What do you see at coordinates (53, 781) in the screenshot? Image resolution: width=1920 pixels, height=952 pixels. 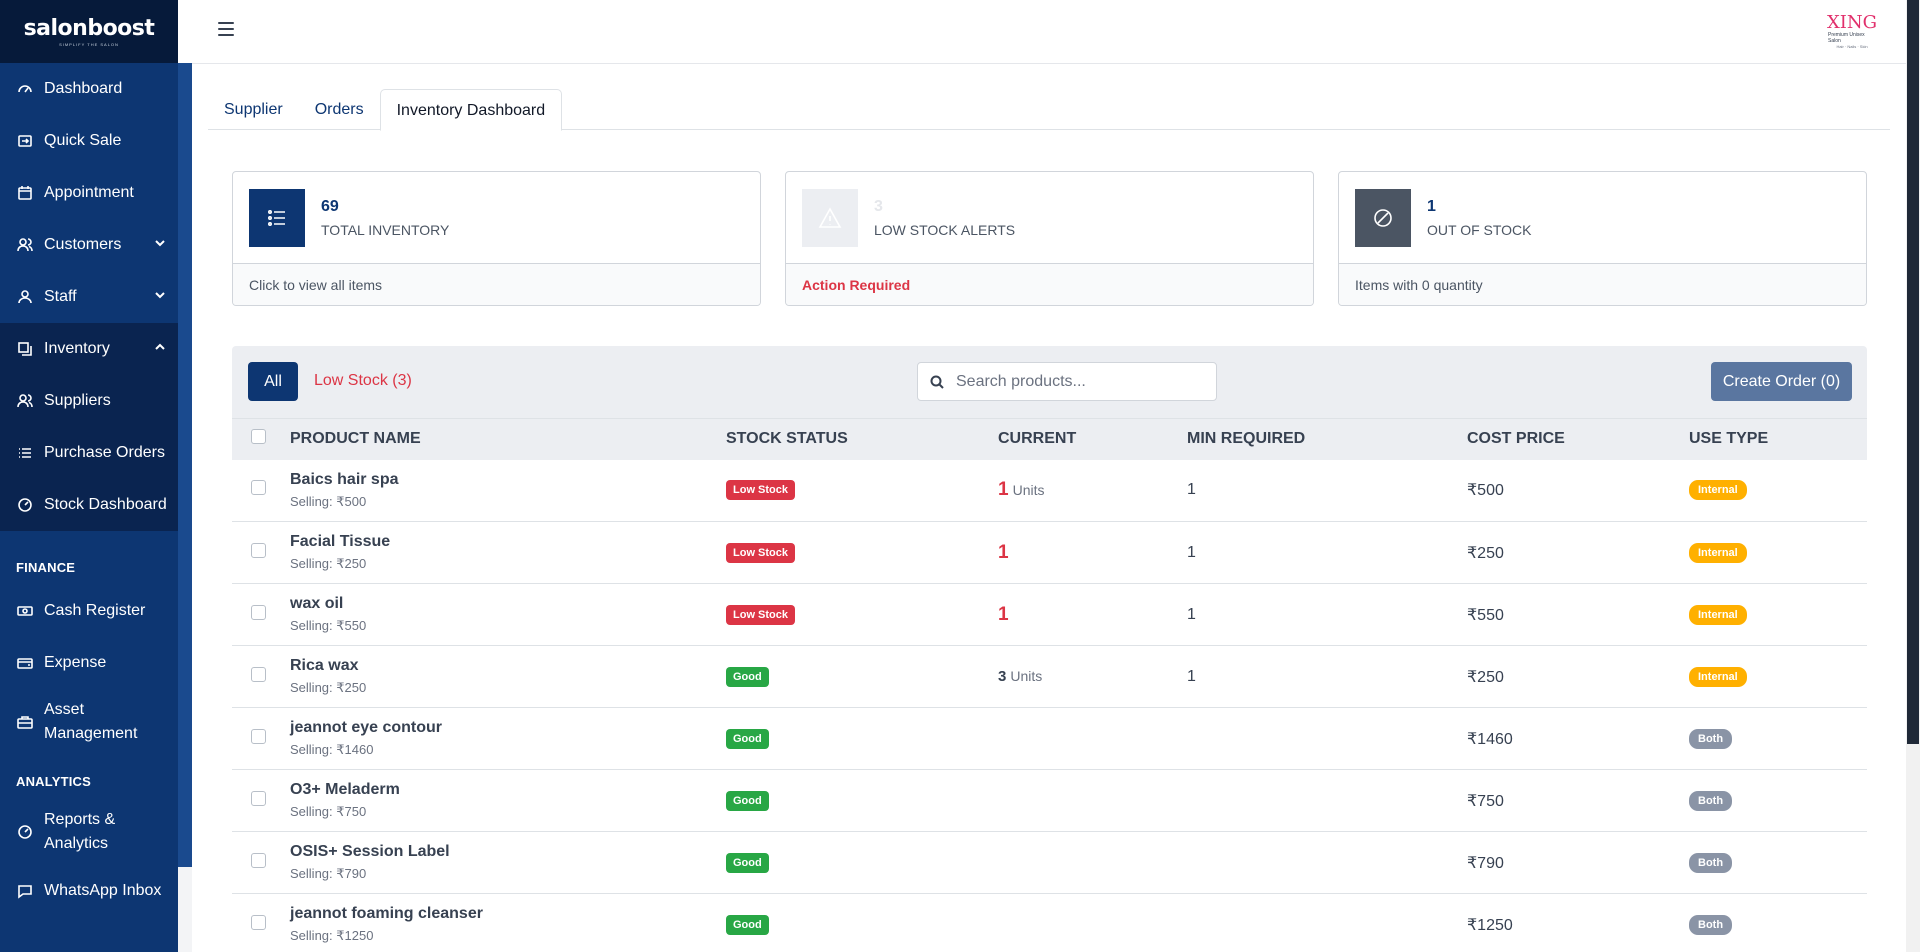 I see `section-analytics: ANALYTICS` at bounding box center [53, 781].